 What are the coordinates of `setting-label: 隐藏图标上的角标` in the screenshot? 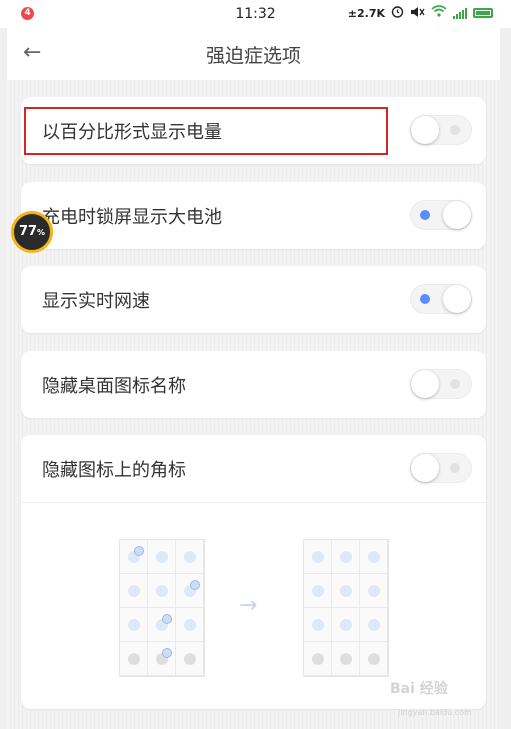 It's located at (114, 470).